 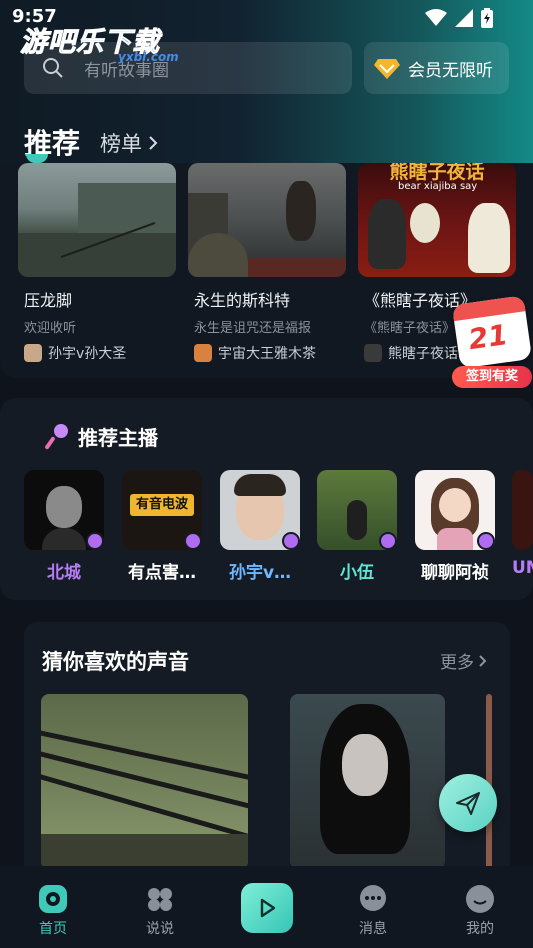 What do you see at coordinates (126, 68) in the screenshot?
I see `search-input: 有听故事圈` at bounding box center [126, 68].